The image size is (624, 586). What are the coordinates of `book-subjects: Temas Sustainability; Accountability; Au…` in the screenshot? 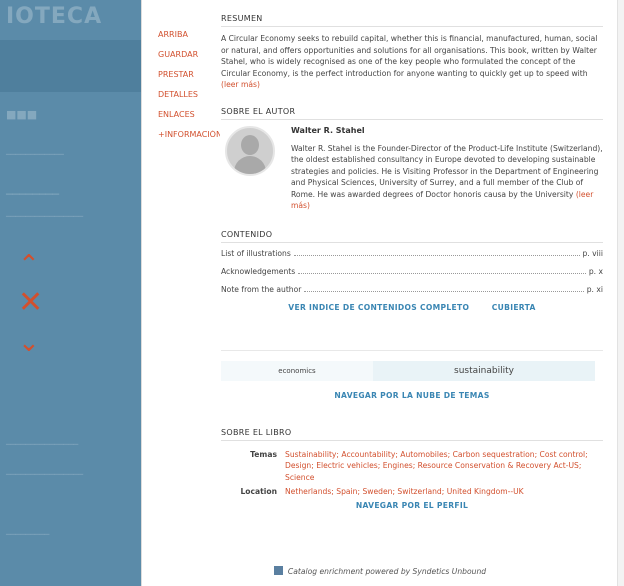 It's located at (412, 473).